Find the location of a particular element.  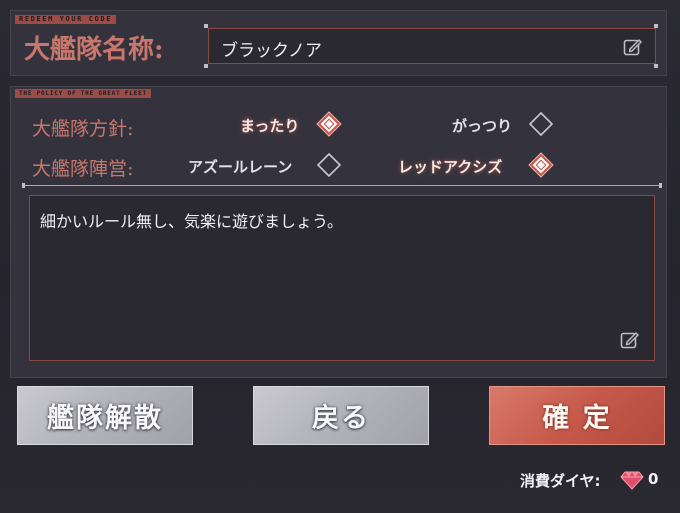

confirm-button: 確 定 is located at coordinates (577, 415).